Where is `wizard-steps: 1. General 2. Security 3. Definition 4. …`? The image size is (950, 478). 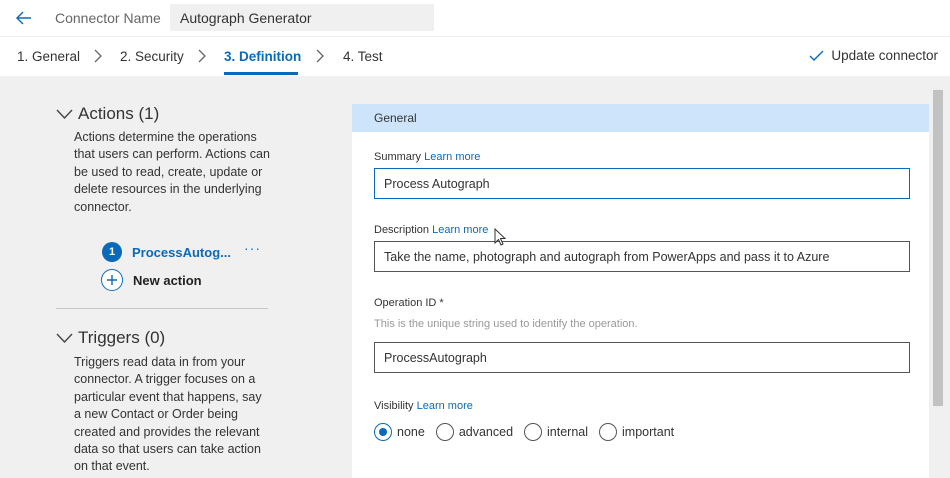 wizard-steps: 1. General 2. Security 3. Definition 4. … is located at coordinates (475, 56).